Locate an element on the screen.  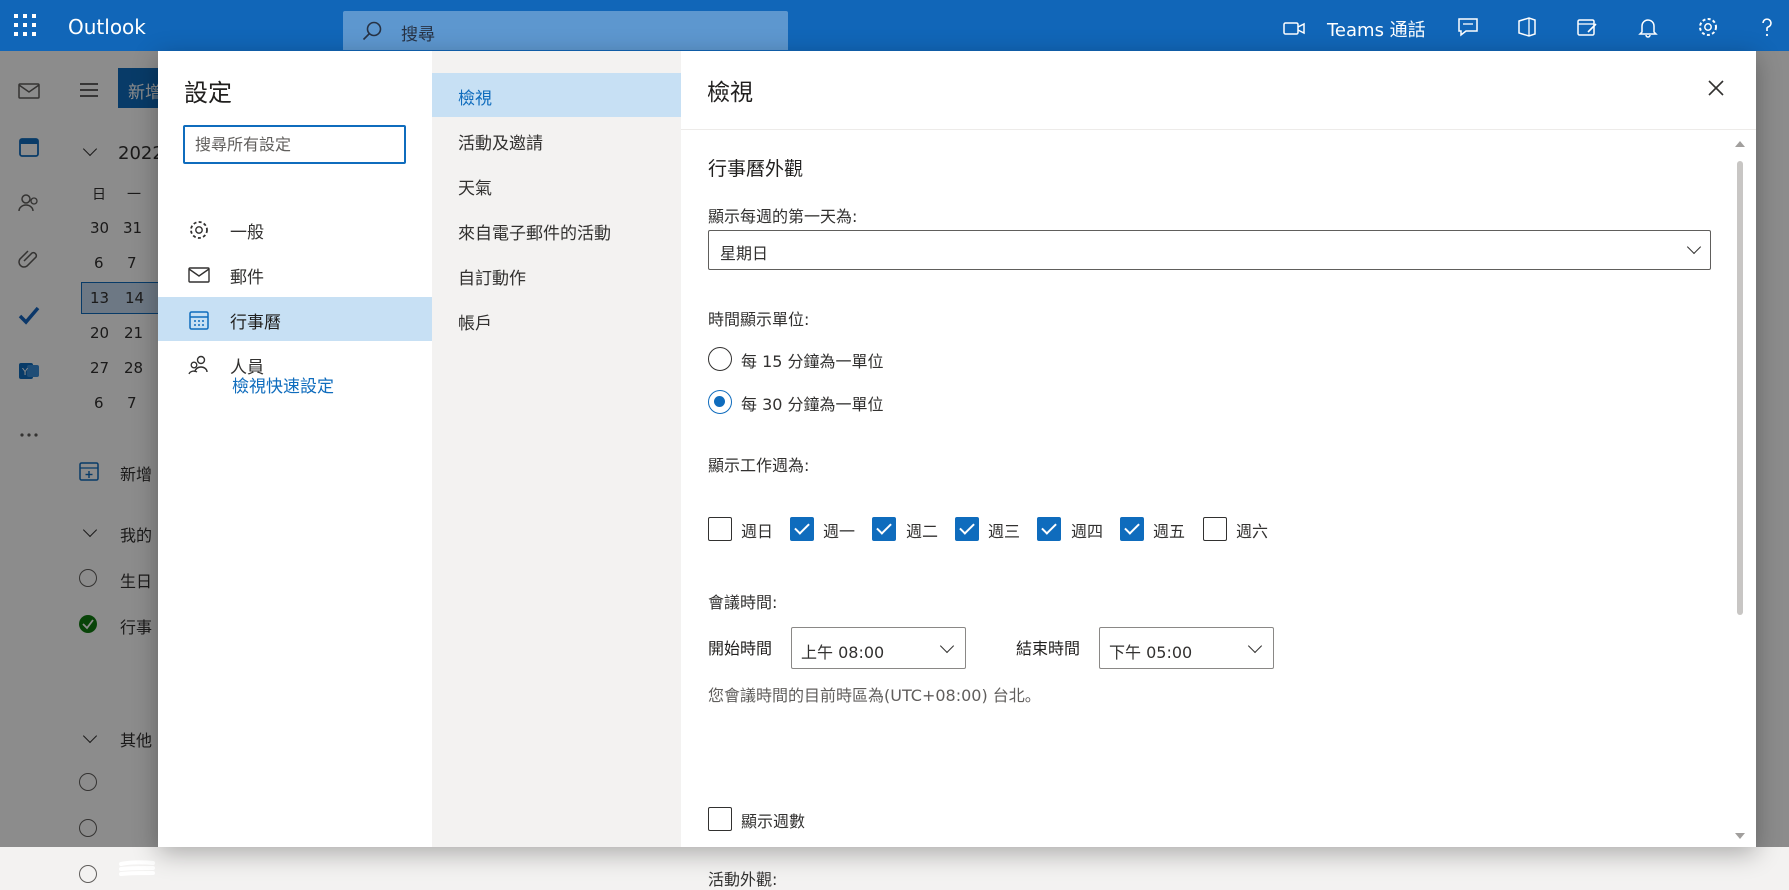
subcategory-custom-actions: 自訂動作 is located at coordinates (556, 275).